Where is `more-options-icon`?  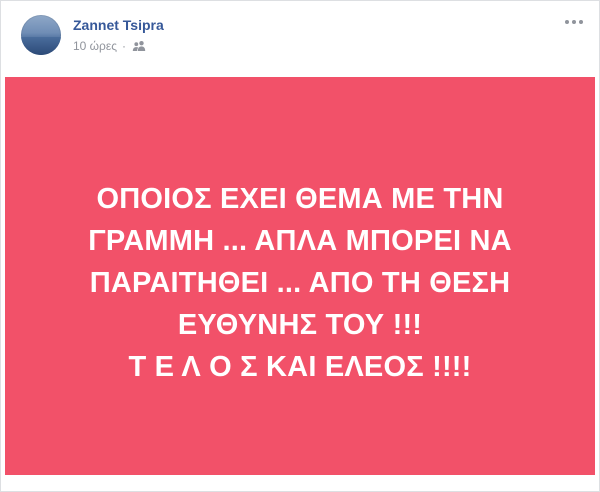 more-options-icon is located at coordinates (574, 22).